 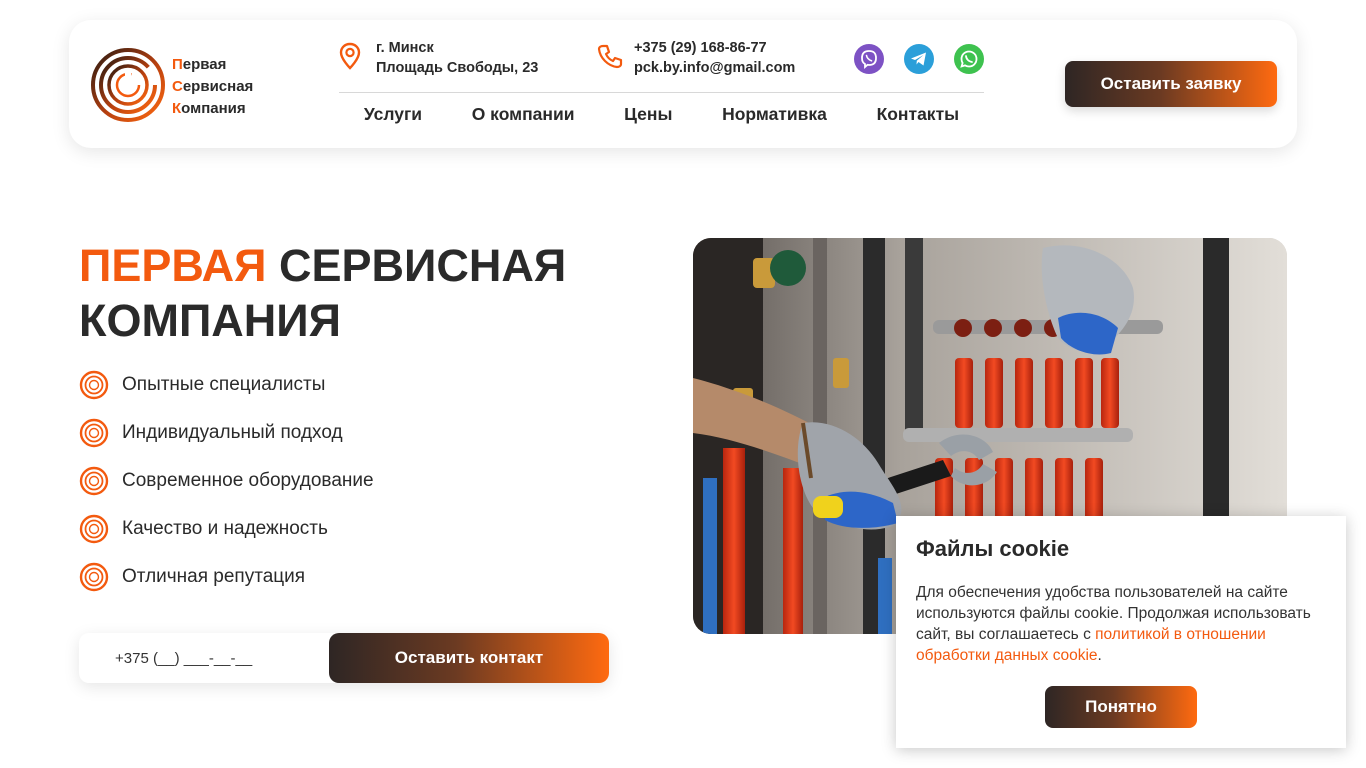 What do you see at coordinates (232, 432) in the screenshot?
I see `feature-text: Индивидуальный подход` at bounding box center [232, 432].